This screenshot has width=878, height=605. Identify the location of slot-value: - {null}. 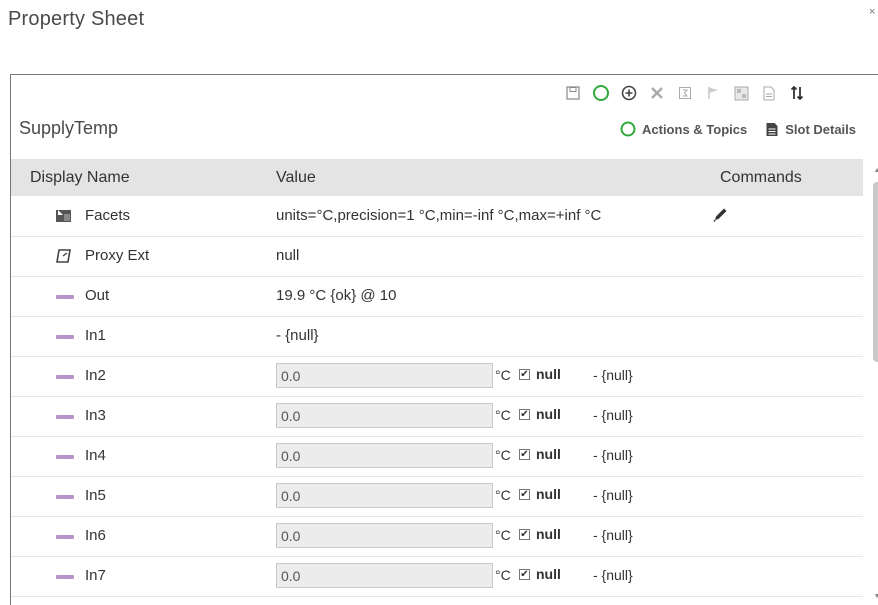
(297, 335).